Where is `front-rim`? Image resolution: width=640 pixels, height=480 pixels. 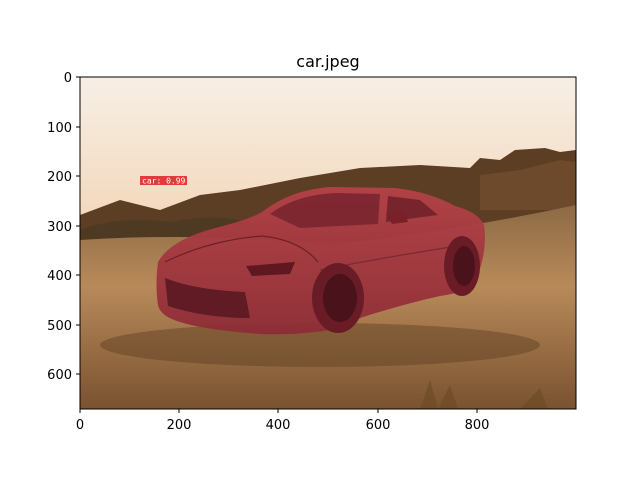
front-rim is located at coordinates (340, 298).